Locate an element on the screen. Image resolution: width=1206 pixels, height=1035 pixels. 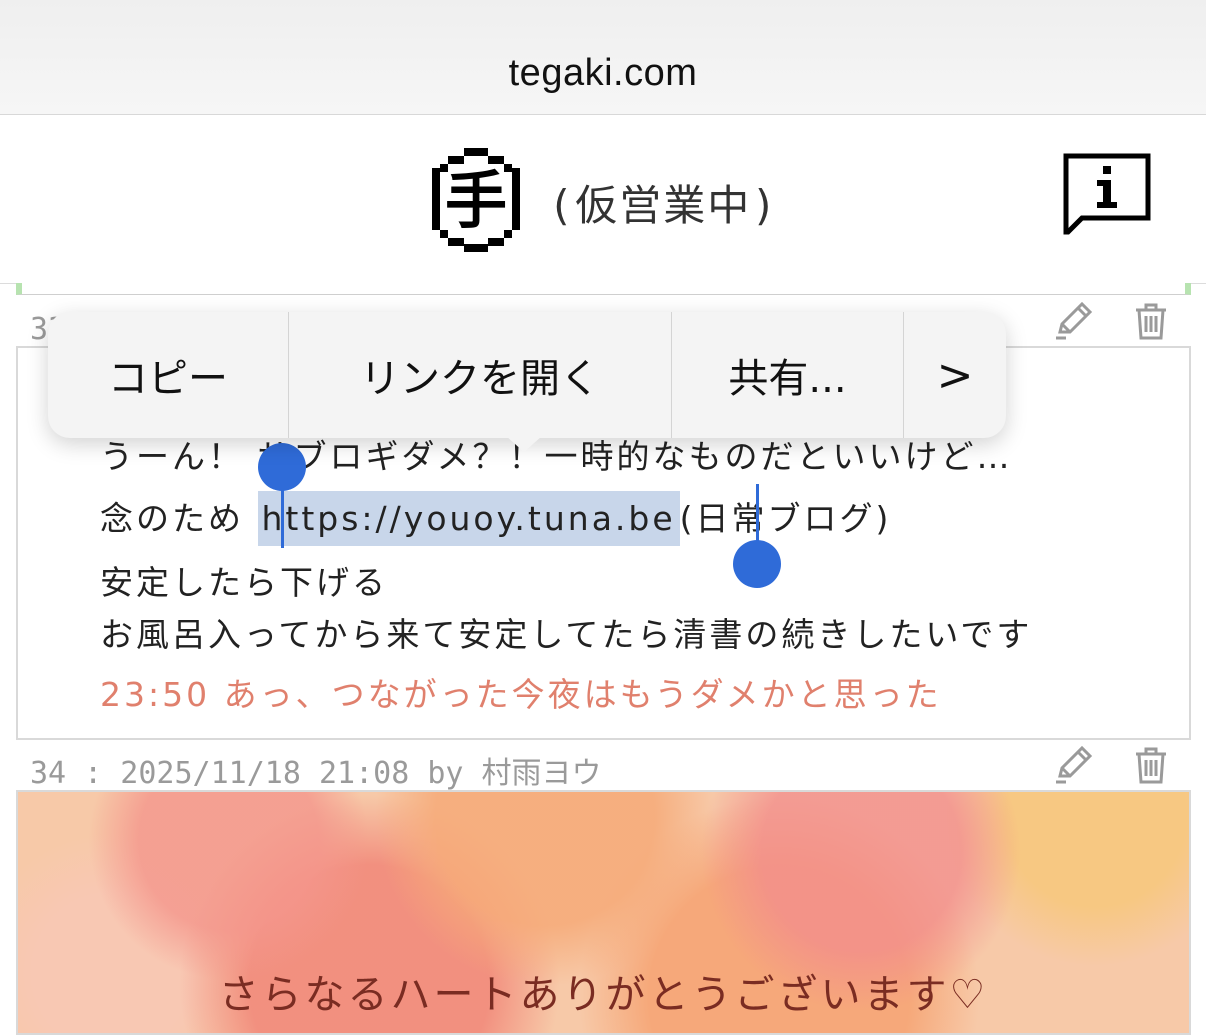
post-meta: 34 : 2025/11/18 21:08 by 村雨ヨウ is located at coordinates (316, 773).